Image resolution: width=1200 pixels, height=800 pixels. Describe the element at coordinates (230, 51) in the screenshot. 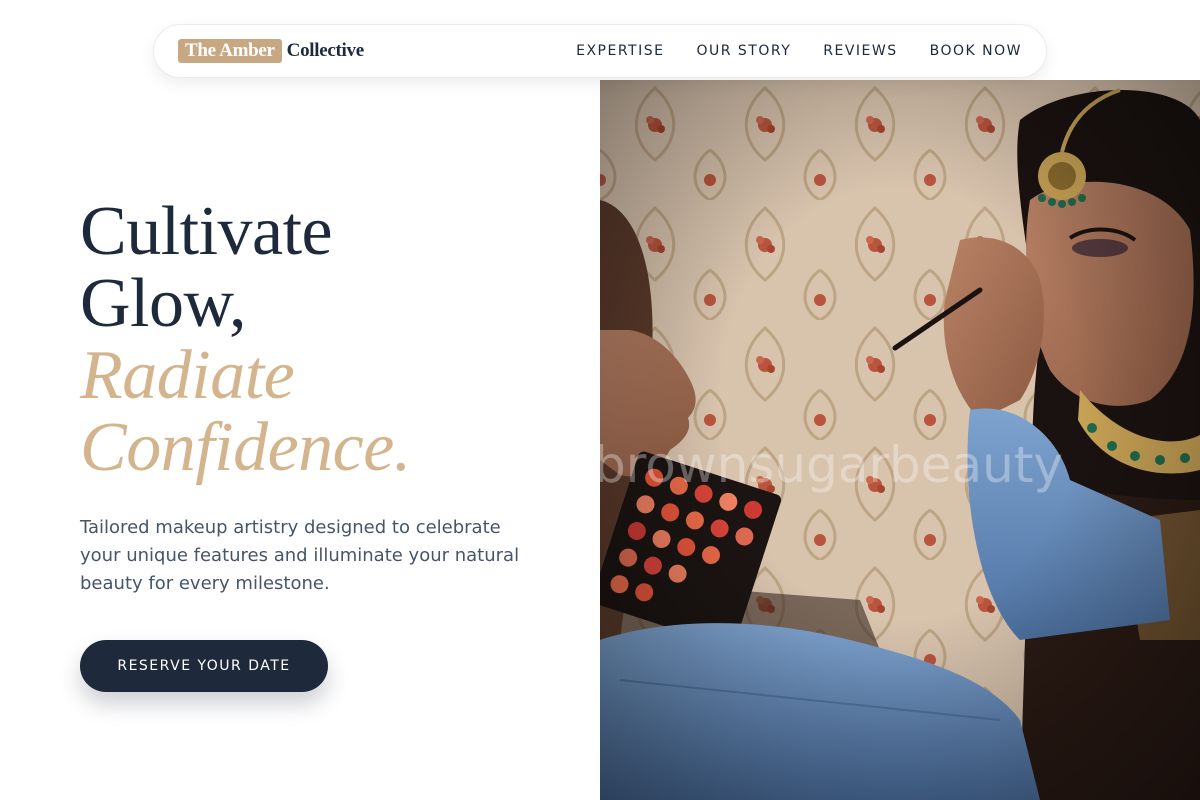

I see `brand-highlight: The Amber` at that location.